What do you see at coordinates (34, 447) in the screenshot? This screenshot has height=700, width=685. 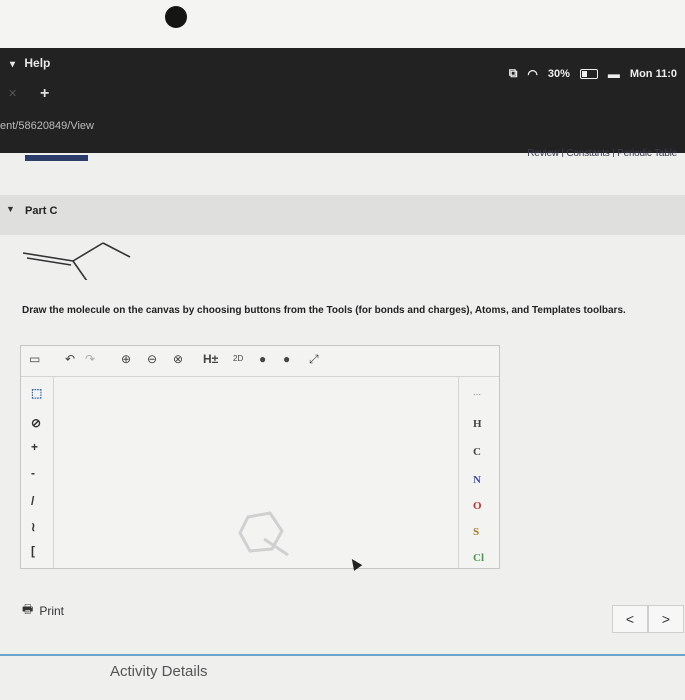 I see `positive-charge-button: +` at bounding box center [34, 447].